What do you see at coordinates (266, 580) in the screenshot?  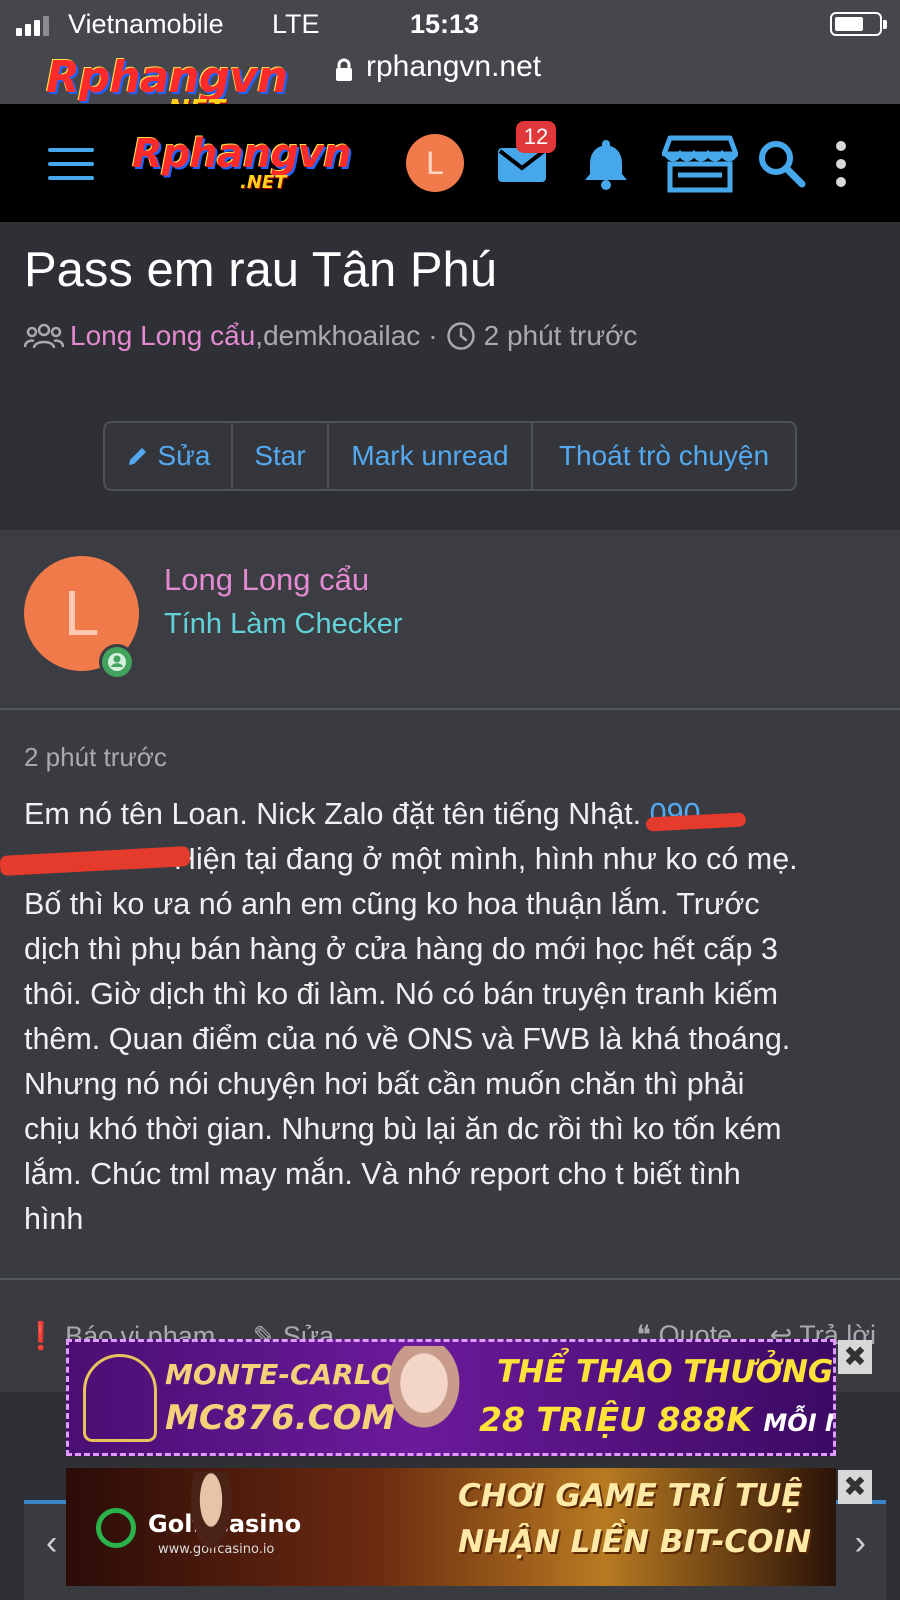 I see `post-username: Long Long cẩu` at bounding box center [266, 580].